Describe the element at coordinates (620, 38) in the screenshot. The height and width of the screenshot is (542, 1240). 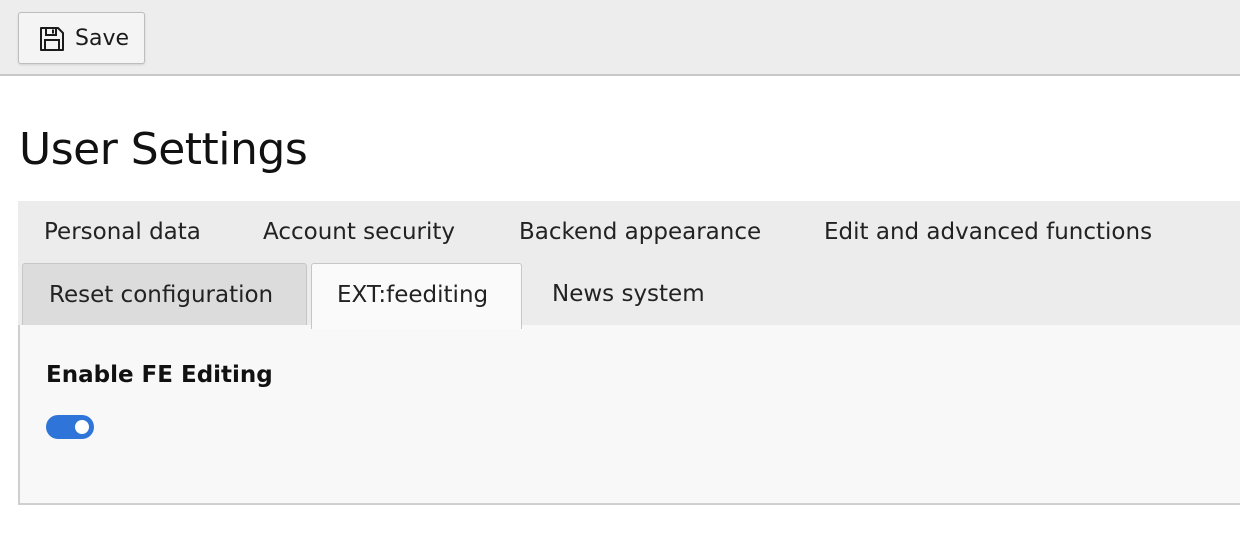
I see `toolbar: Save` at that location.